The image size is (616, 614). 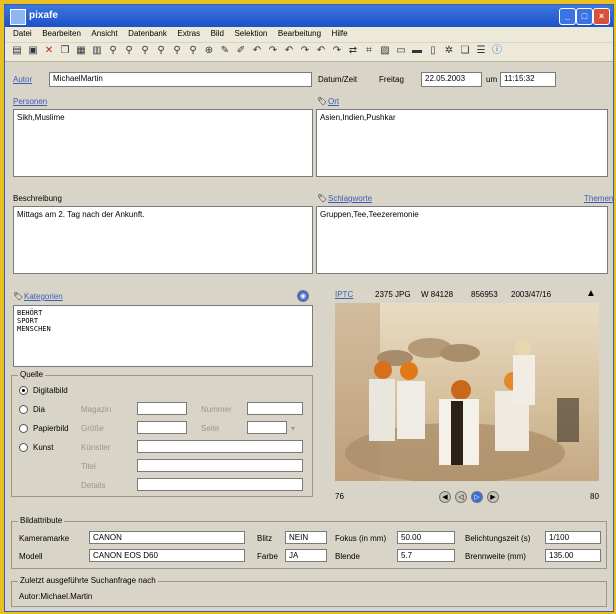 What do you see at coordinates (573, 555) in the screenshot?
I see `brennweite-field: 135.00` at bounding box center [573, 555].